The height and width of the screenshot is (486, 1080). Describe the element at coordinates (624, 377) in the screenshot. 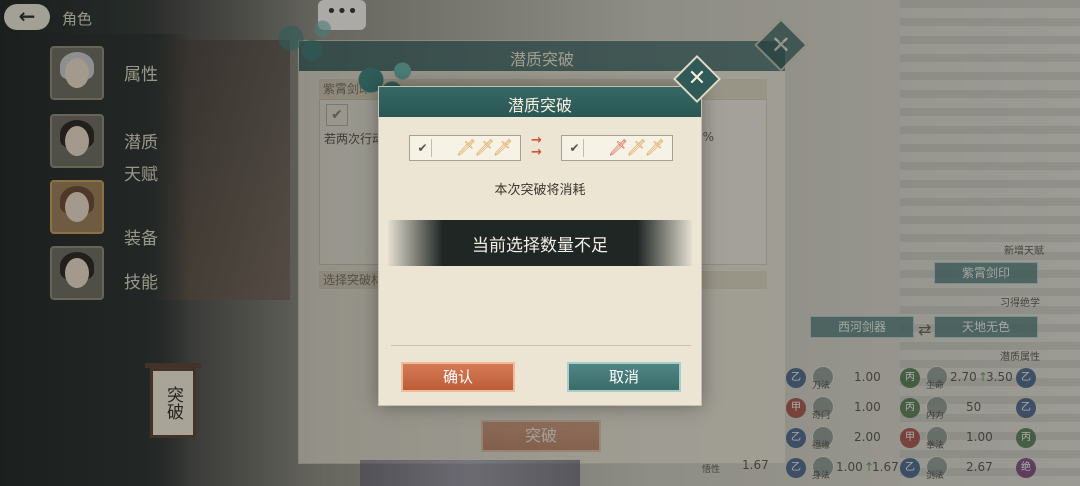

I see `cancel-button: 取消` at that location.